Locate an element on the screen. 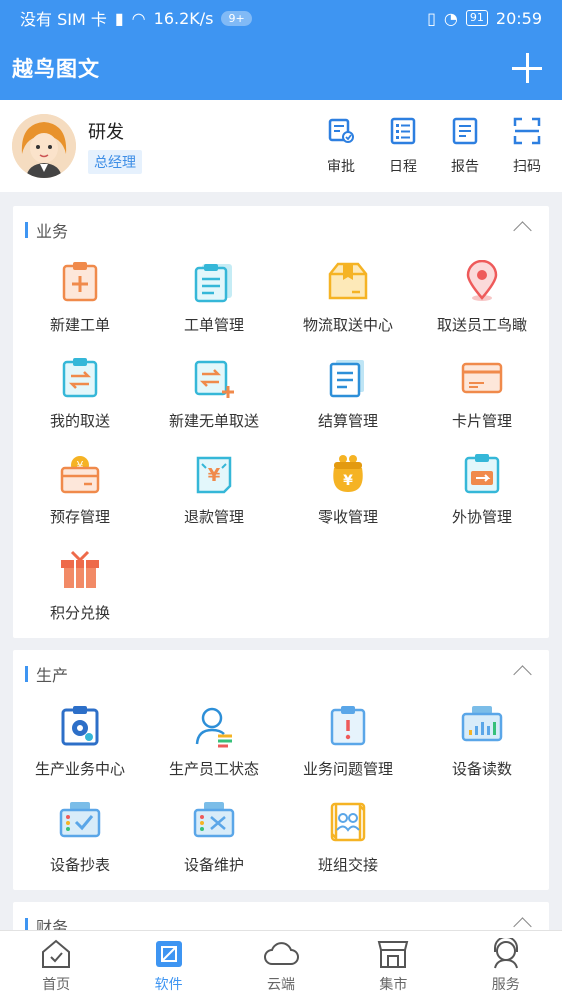 The width and height of the screenshot is (562, 1001). item-label: 外协管理 is located at coordinates (481, 517).